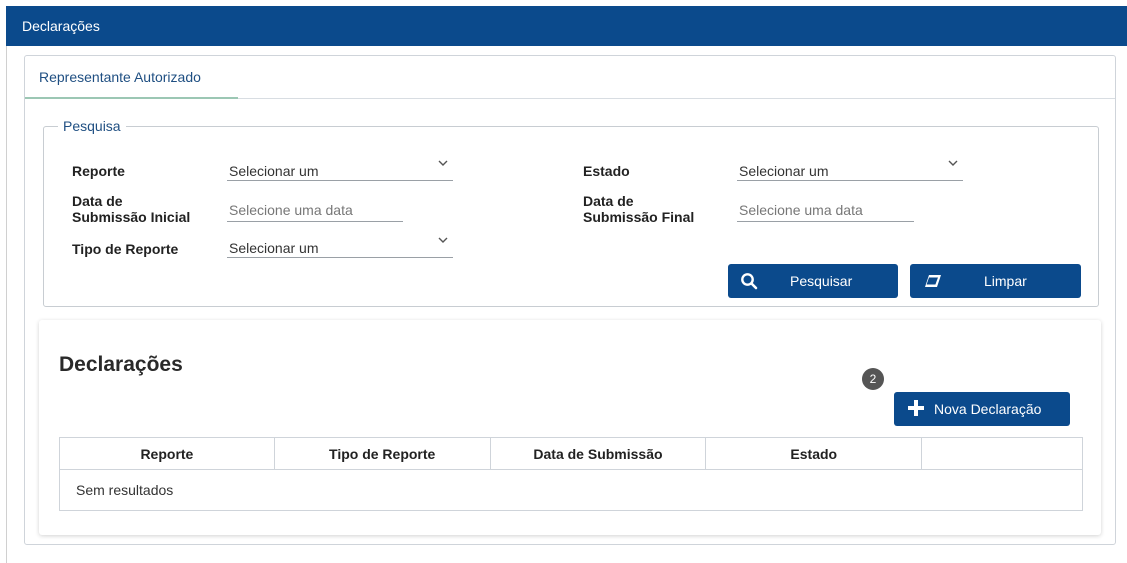  I want to click on search-icon, so click(749, 281).